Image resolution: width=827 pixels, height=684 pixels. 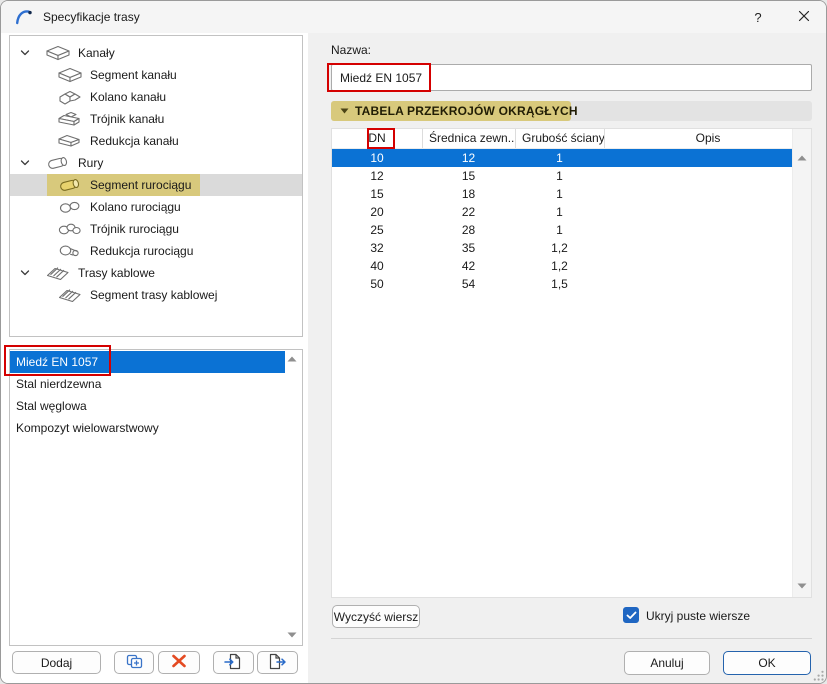 What do you see at coordinates (99, 273) in the screenshot?
I see `tree-item-inner: Trasy kablowe` at bounding box center [99, 273].